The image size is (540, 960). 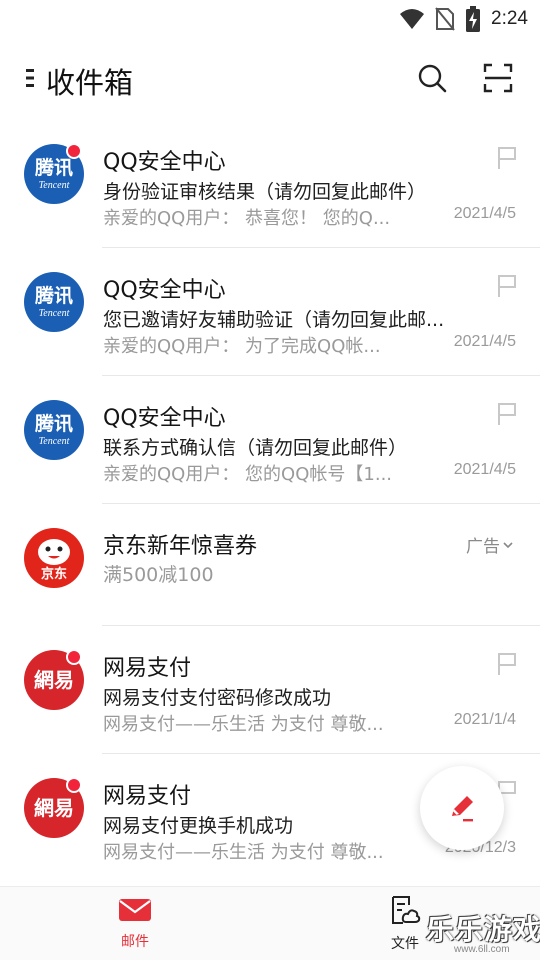 I want to click on nav-tab-files: 文件, so click(x=405, y=924).